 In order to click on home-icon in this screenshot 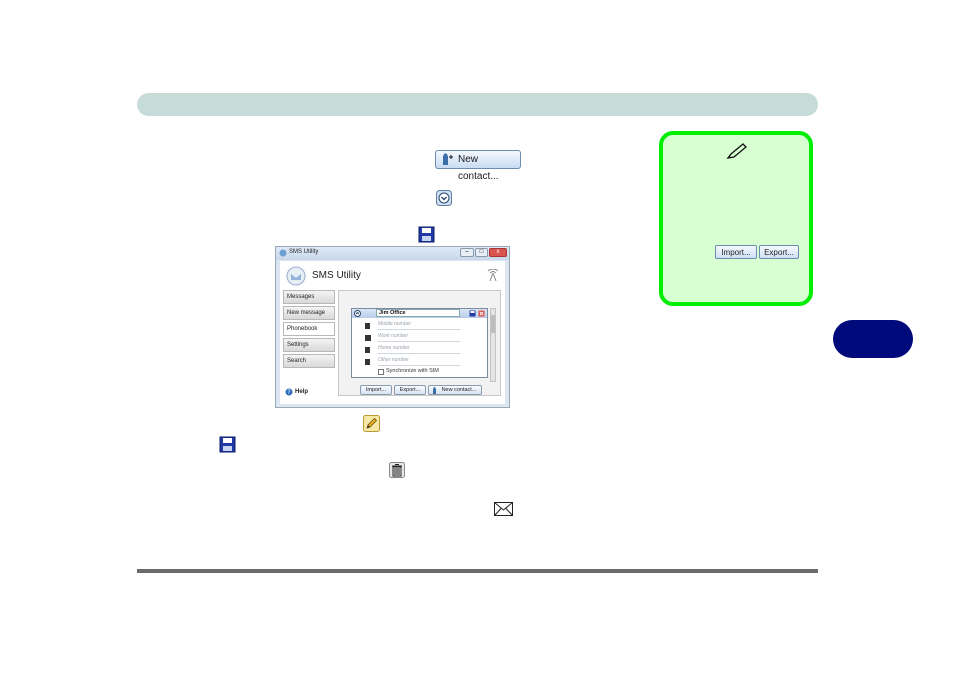, I will do `click(367, 350)`.